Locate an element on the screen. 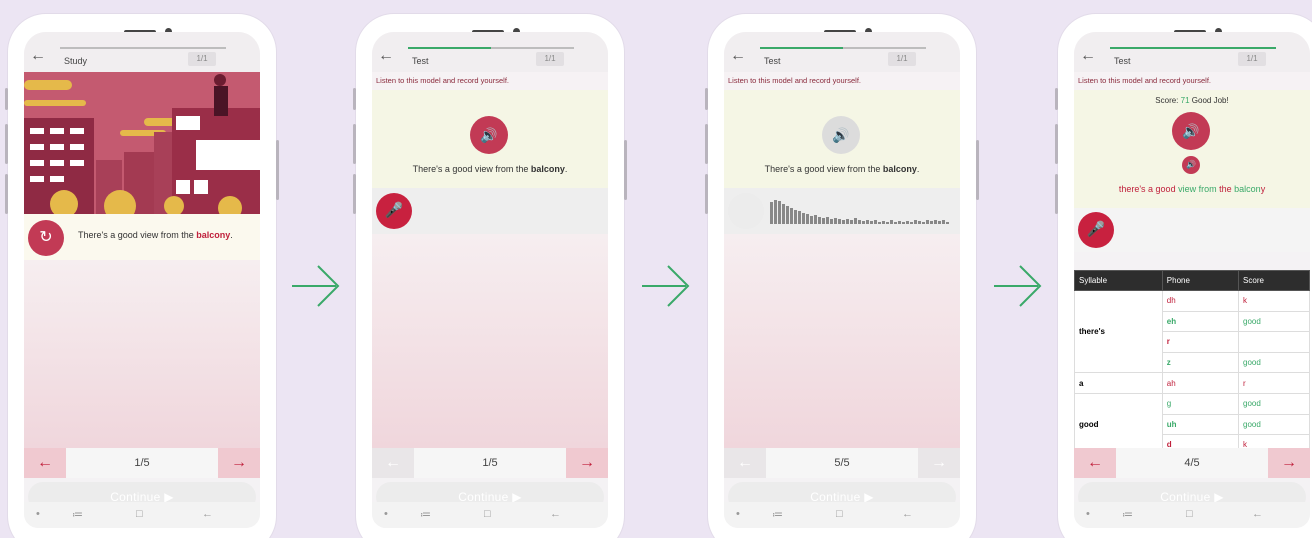  study-illustration is located at coordinates (142, 143).